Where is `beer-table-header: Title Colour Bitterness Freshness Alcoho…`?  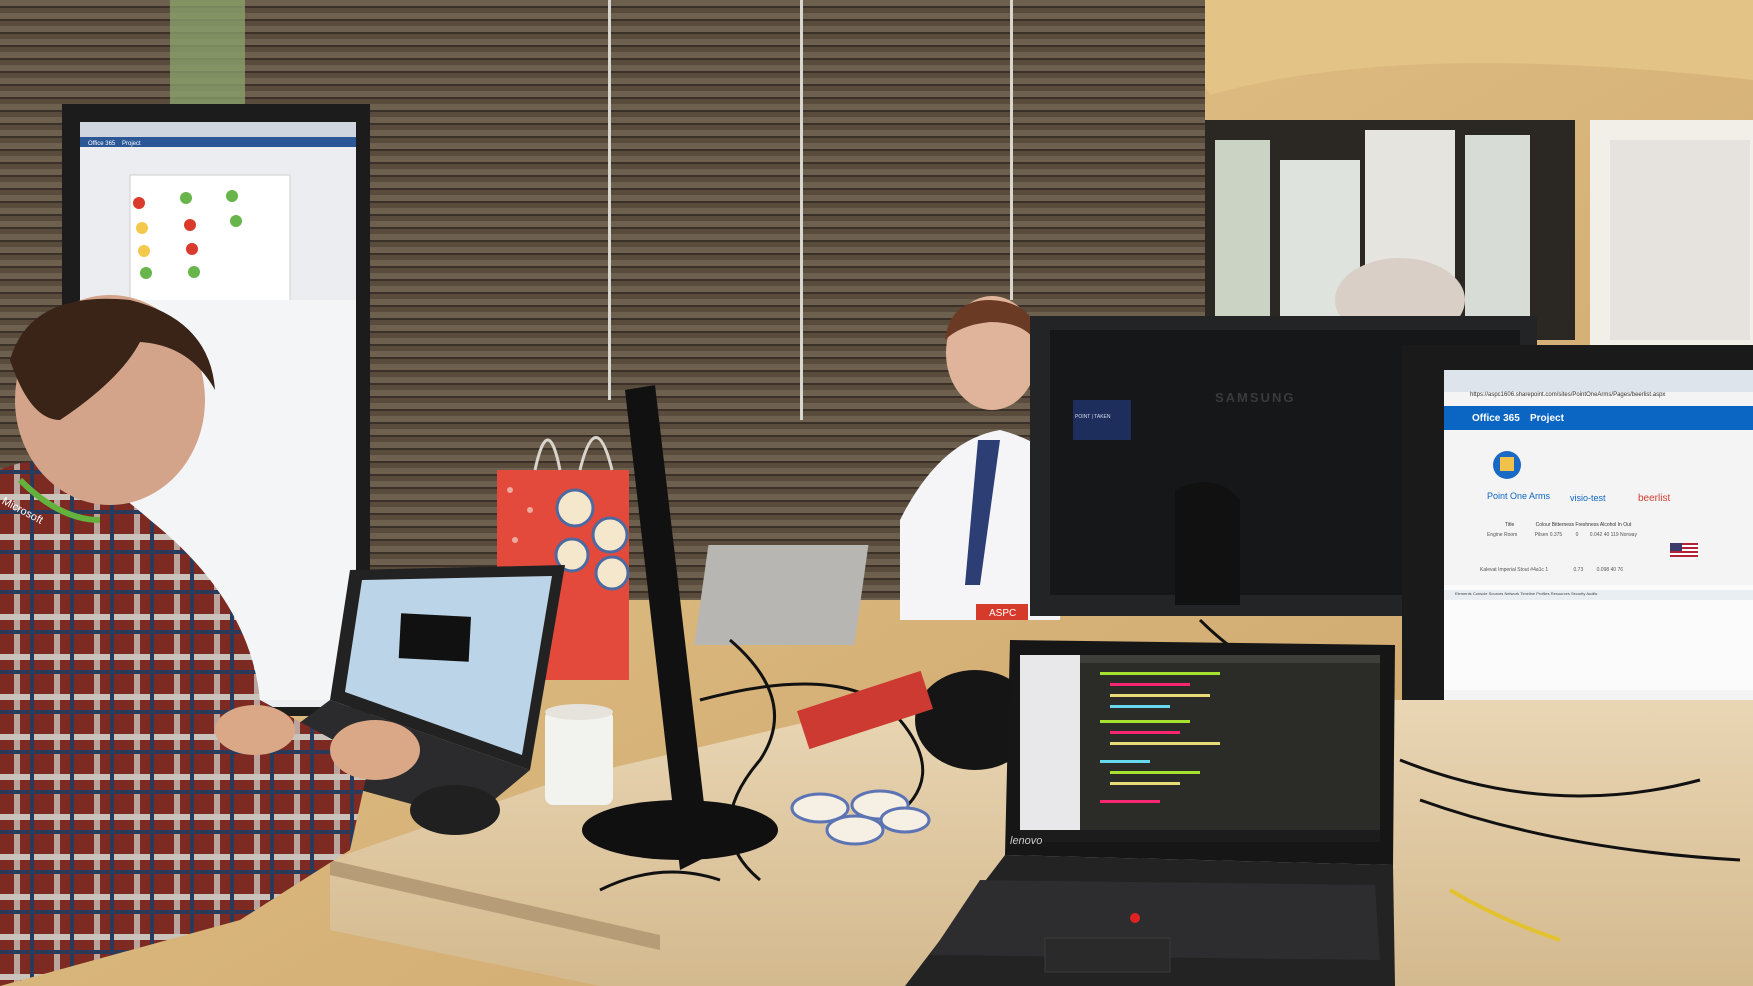 beer-table-header: Title Colour Bitterness Freshness Alcoho… is located at coordinates (1568, 525).